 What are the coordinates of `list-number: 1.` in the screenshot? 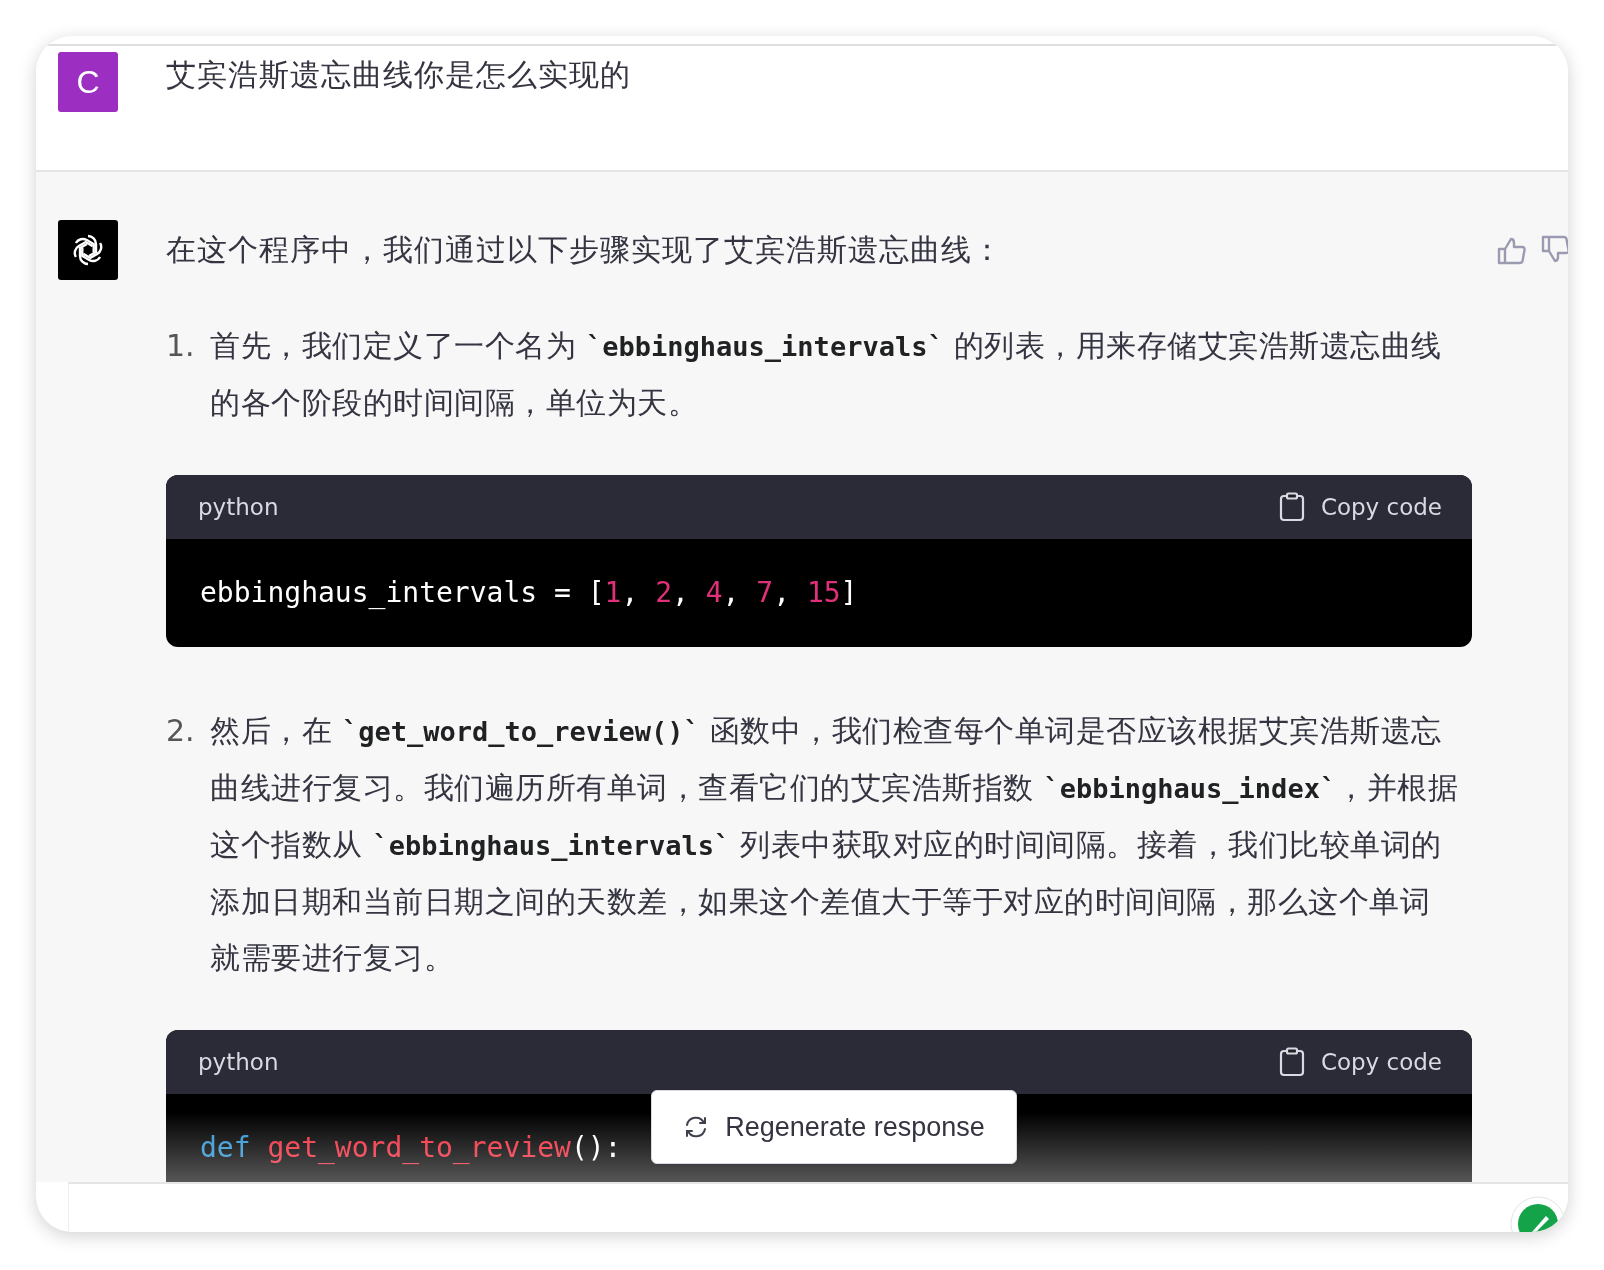 It's located at (181, 346).